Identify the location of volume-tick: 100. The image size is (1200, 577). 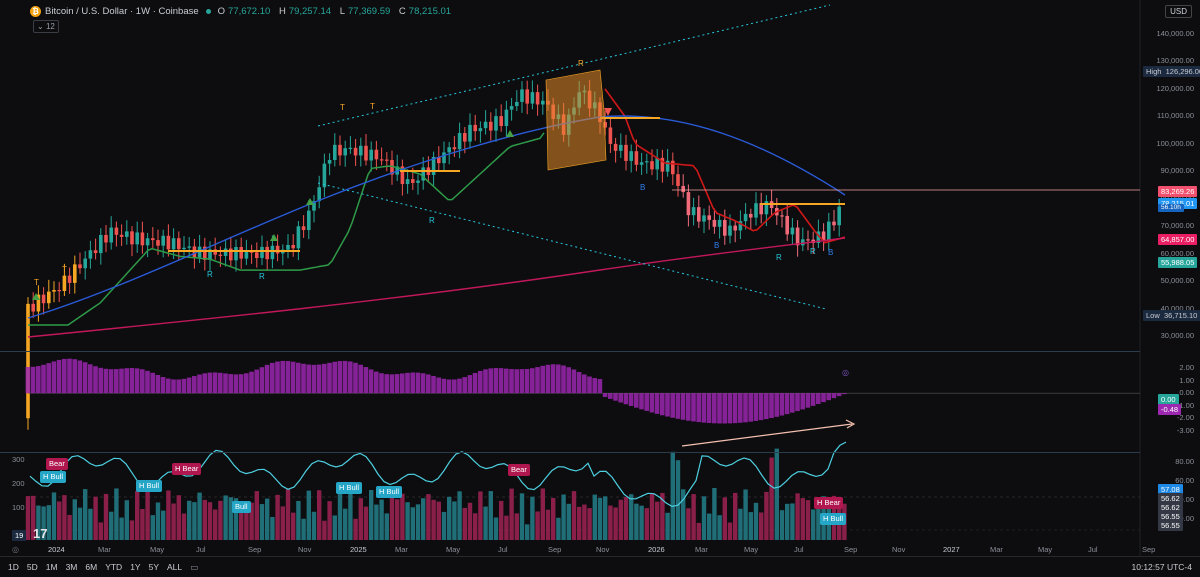
(18, 507).